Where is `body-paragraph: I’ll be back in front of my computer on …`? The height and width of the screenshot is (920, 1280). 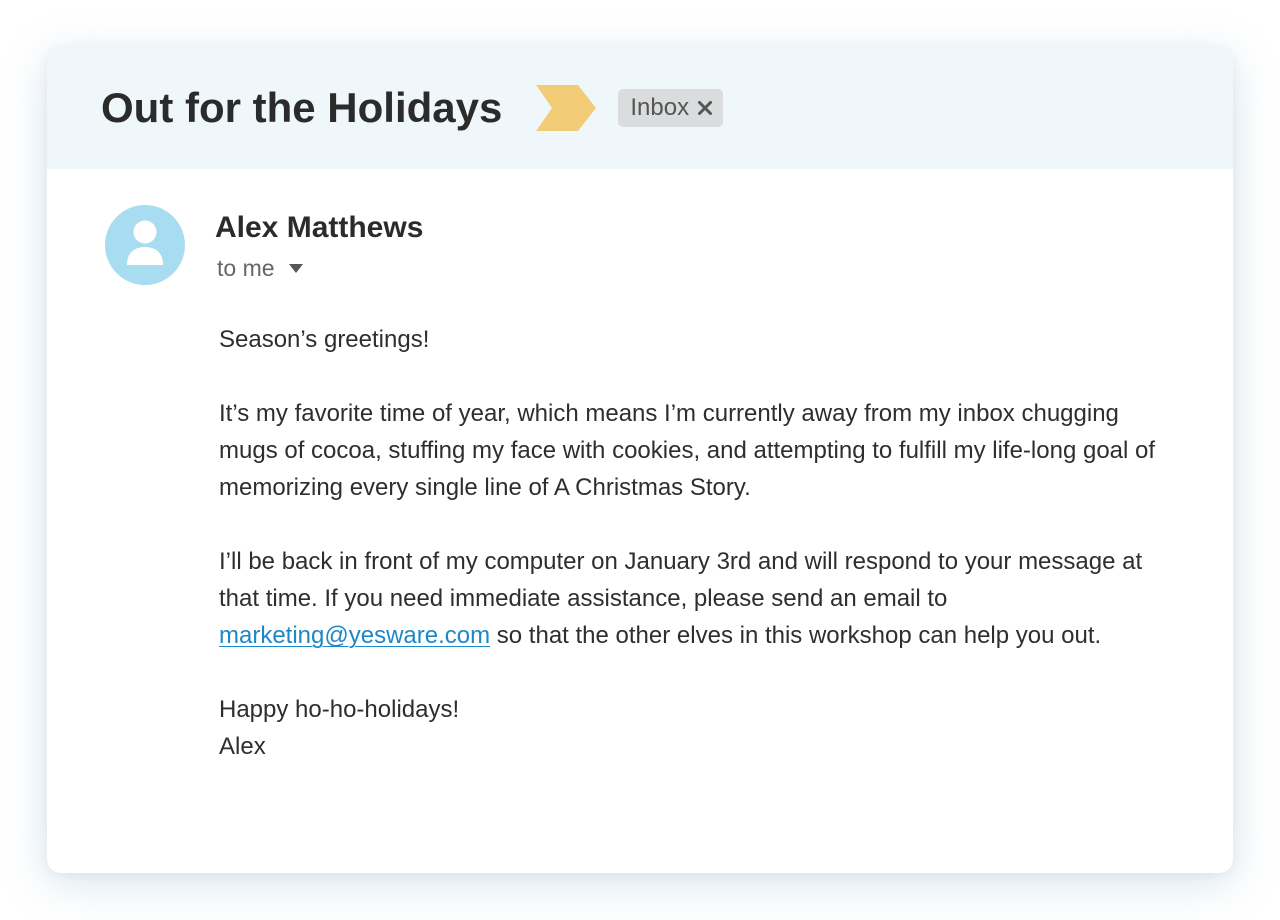 body-paragraph: I’ll be back in front of my computer on … is located at coordinates (699, 598).